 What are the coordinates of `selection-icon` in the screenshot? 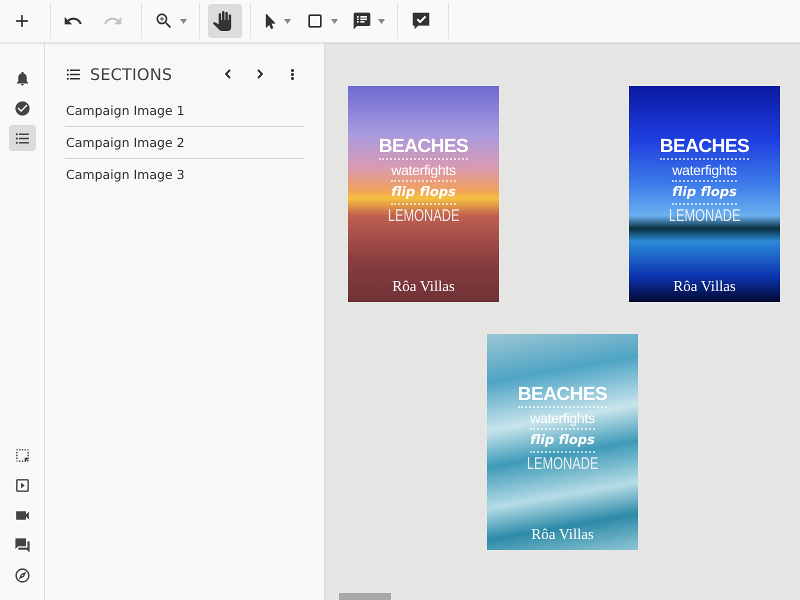 It's located at (22, 455).